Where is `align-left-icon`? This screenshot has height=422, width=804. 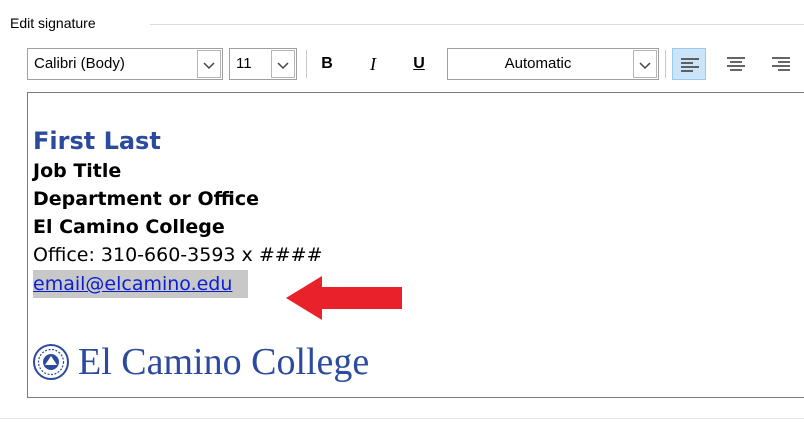
align-left-icon is located at coordinates (690, 65).